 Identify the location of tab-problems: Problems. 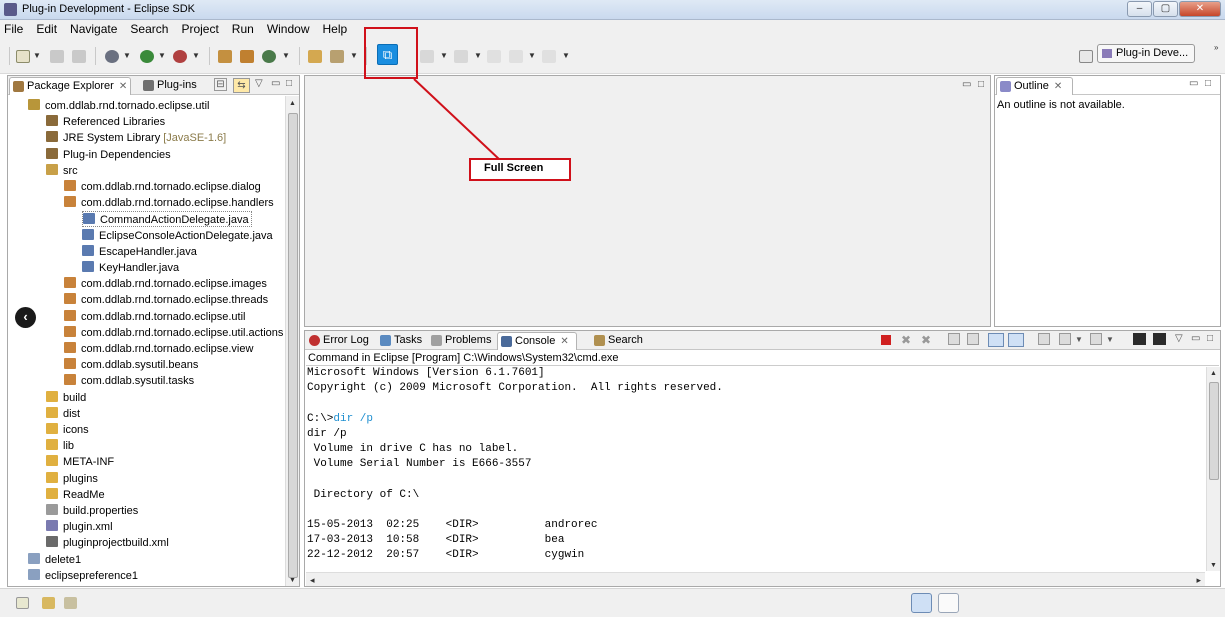
(461, 341).